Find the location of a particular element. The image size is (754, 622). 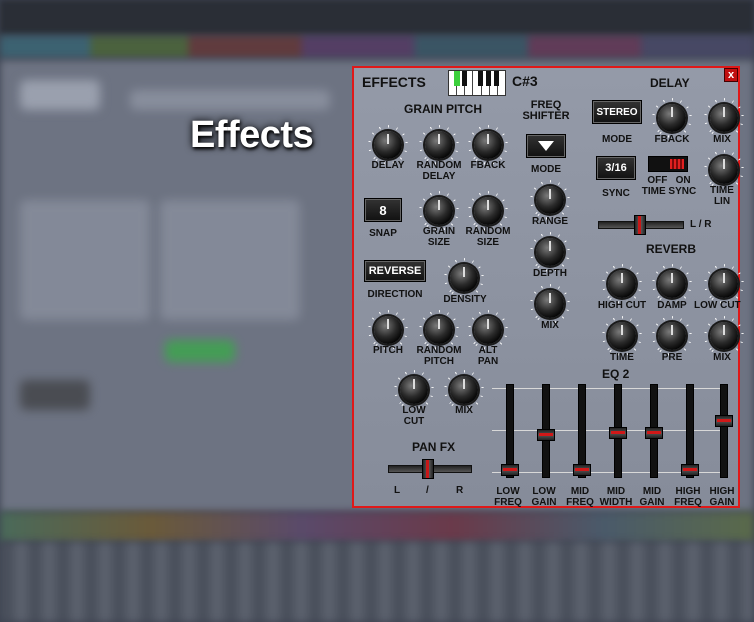

knob-label: HIGH CUT is located at coordinates (622, 305).